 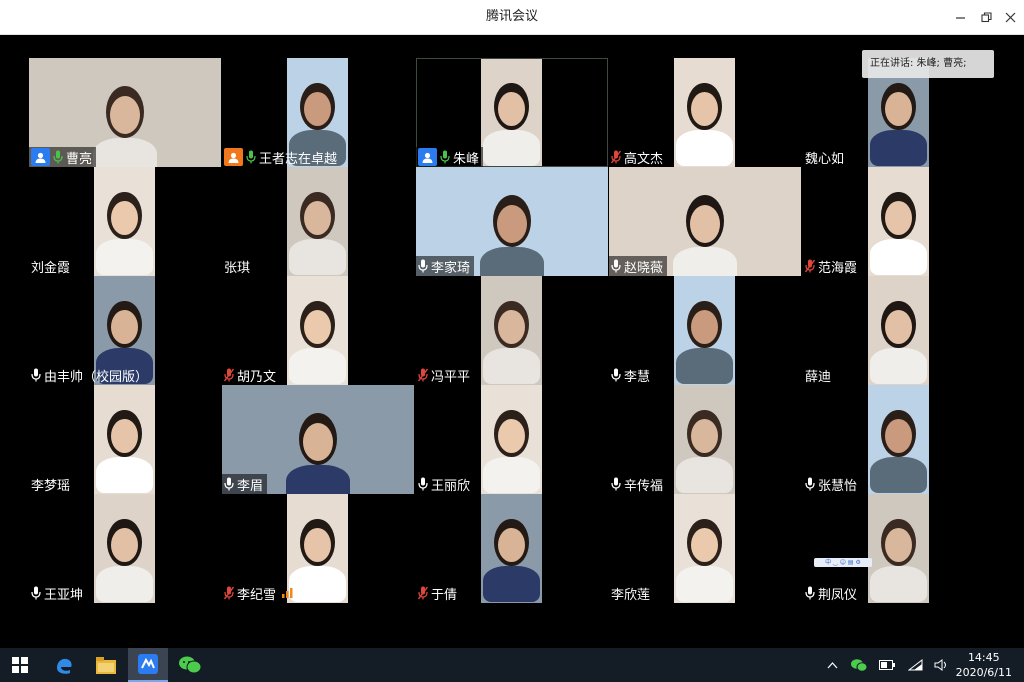 I want to click on participant-tile: 王亚坤, so click(x=125, y=548).